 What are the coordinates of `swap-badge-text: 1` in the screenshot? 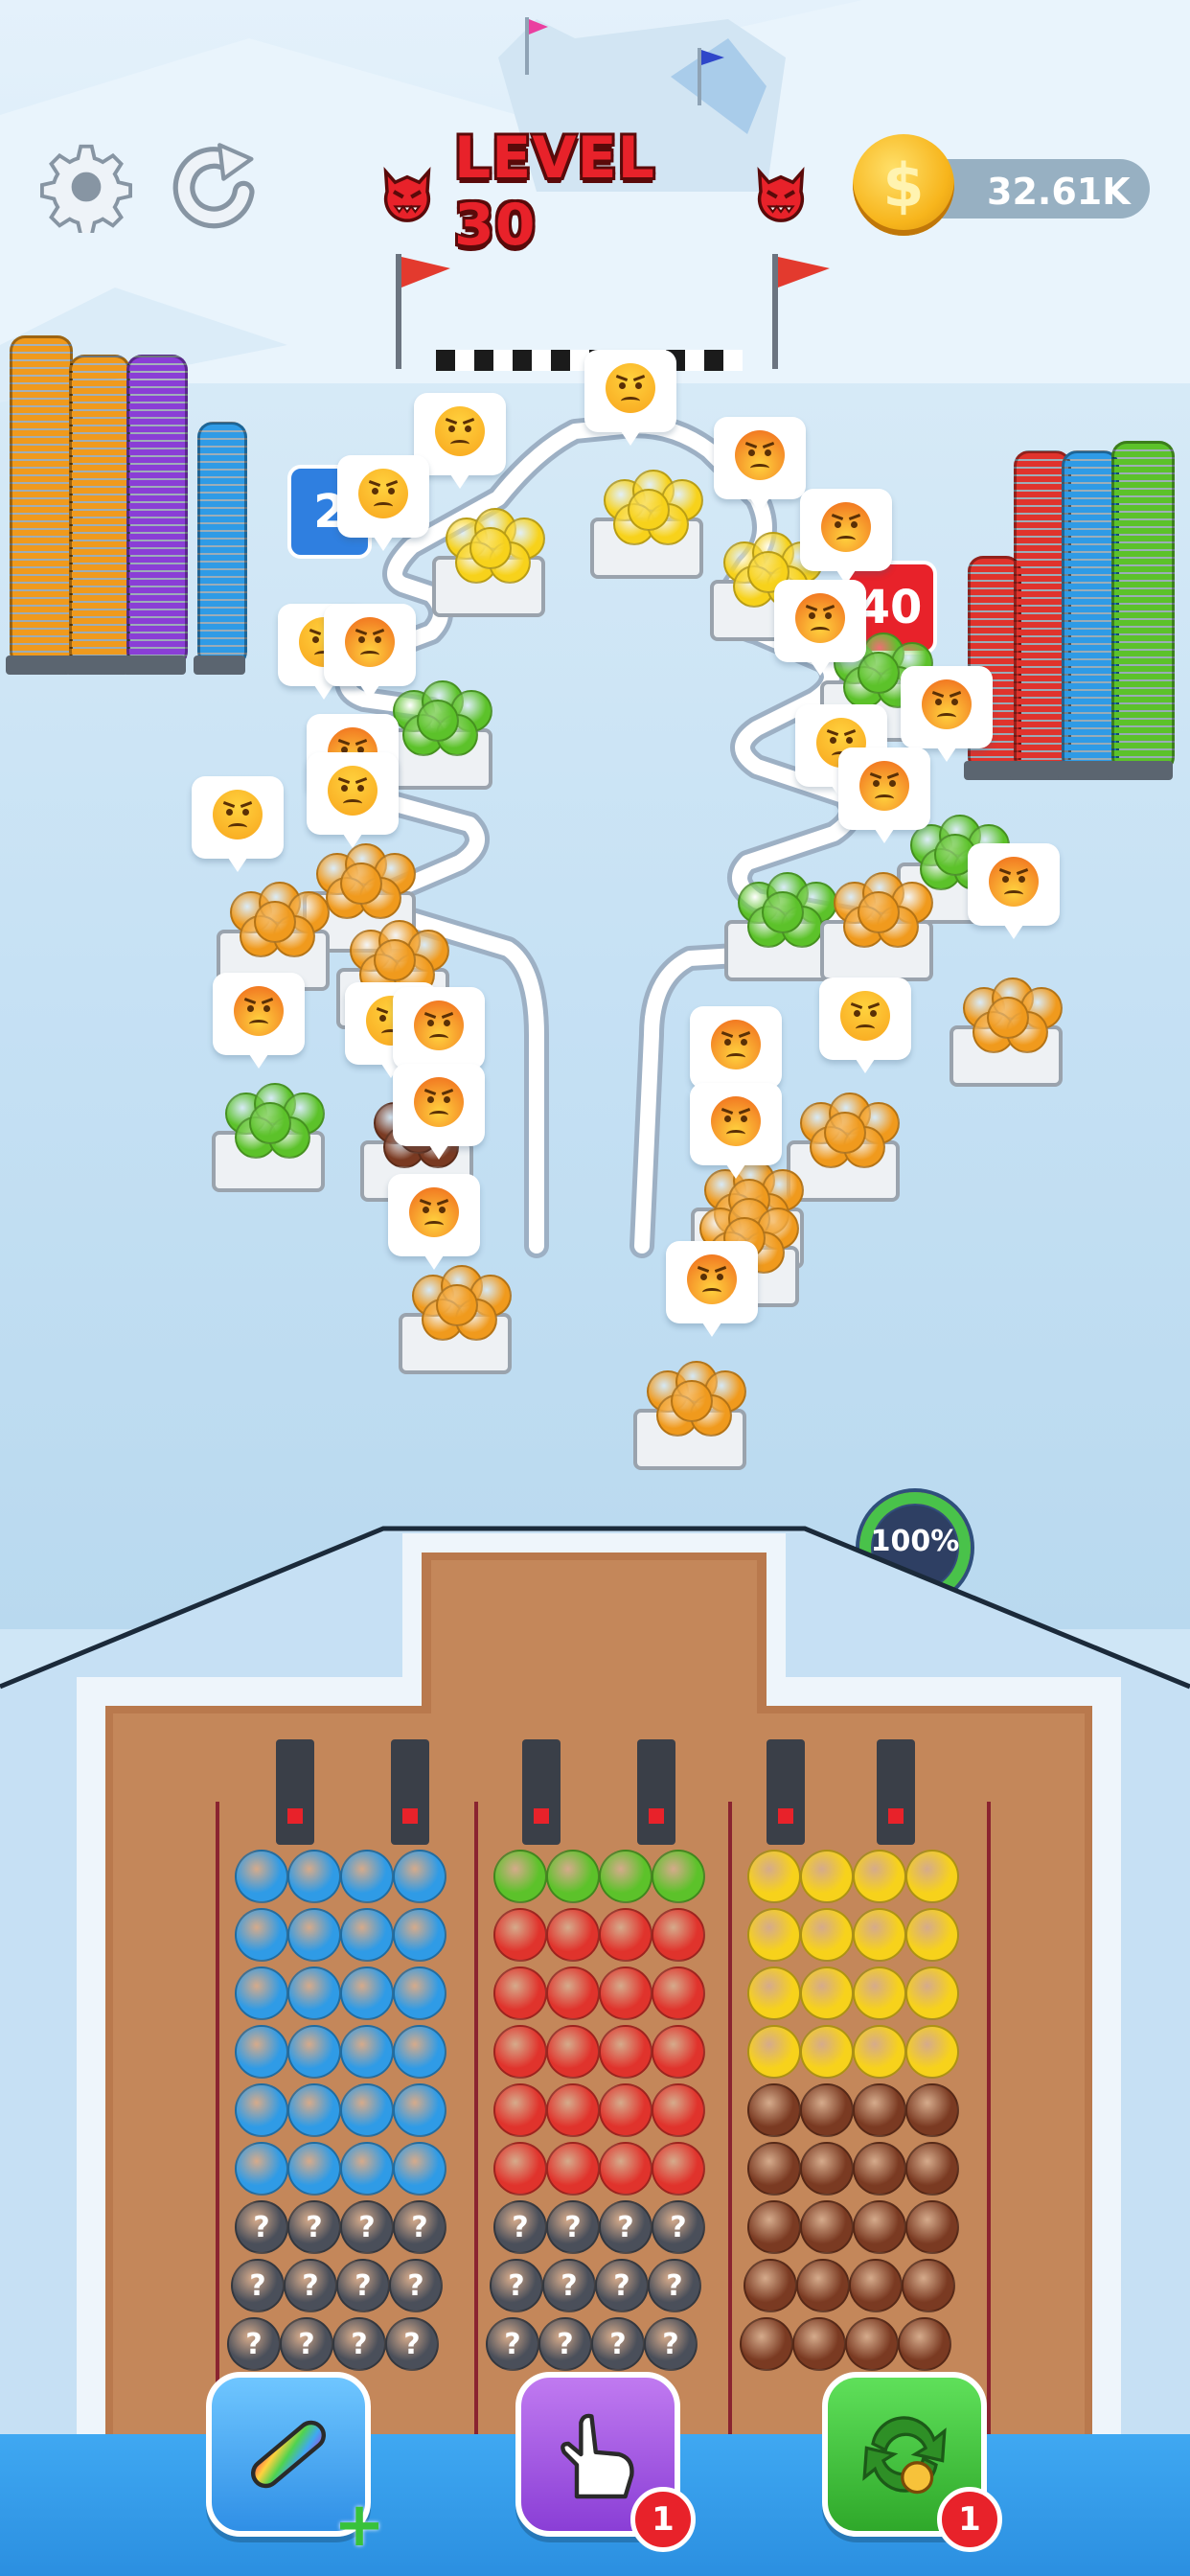 It's located at (969, 2519).